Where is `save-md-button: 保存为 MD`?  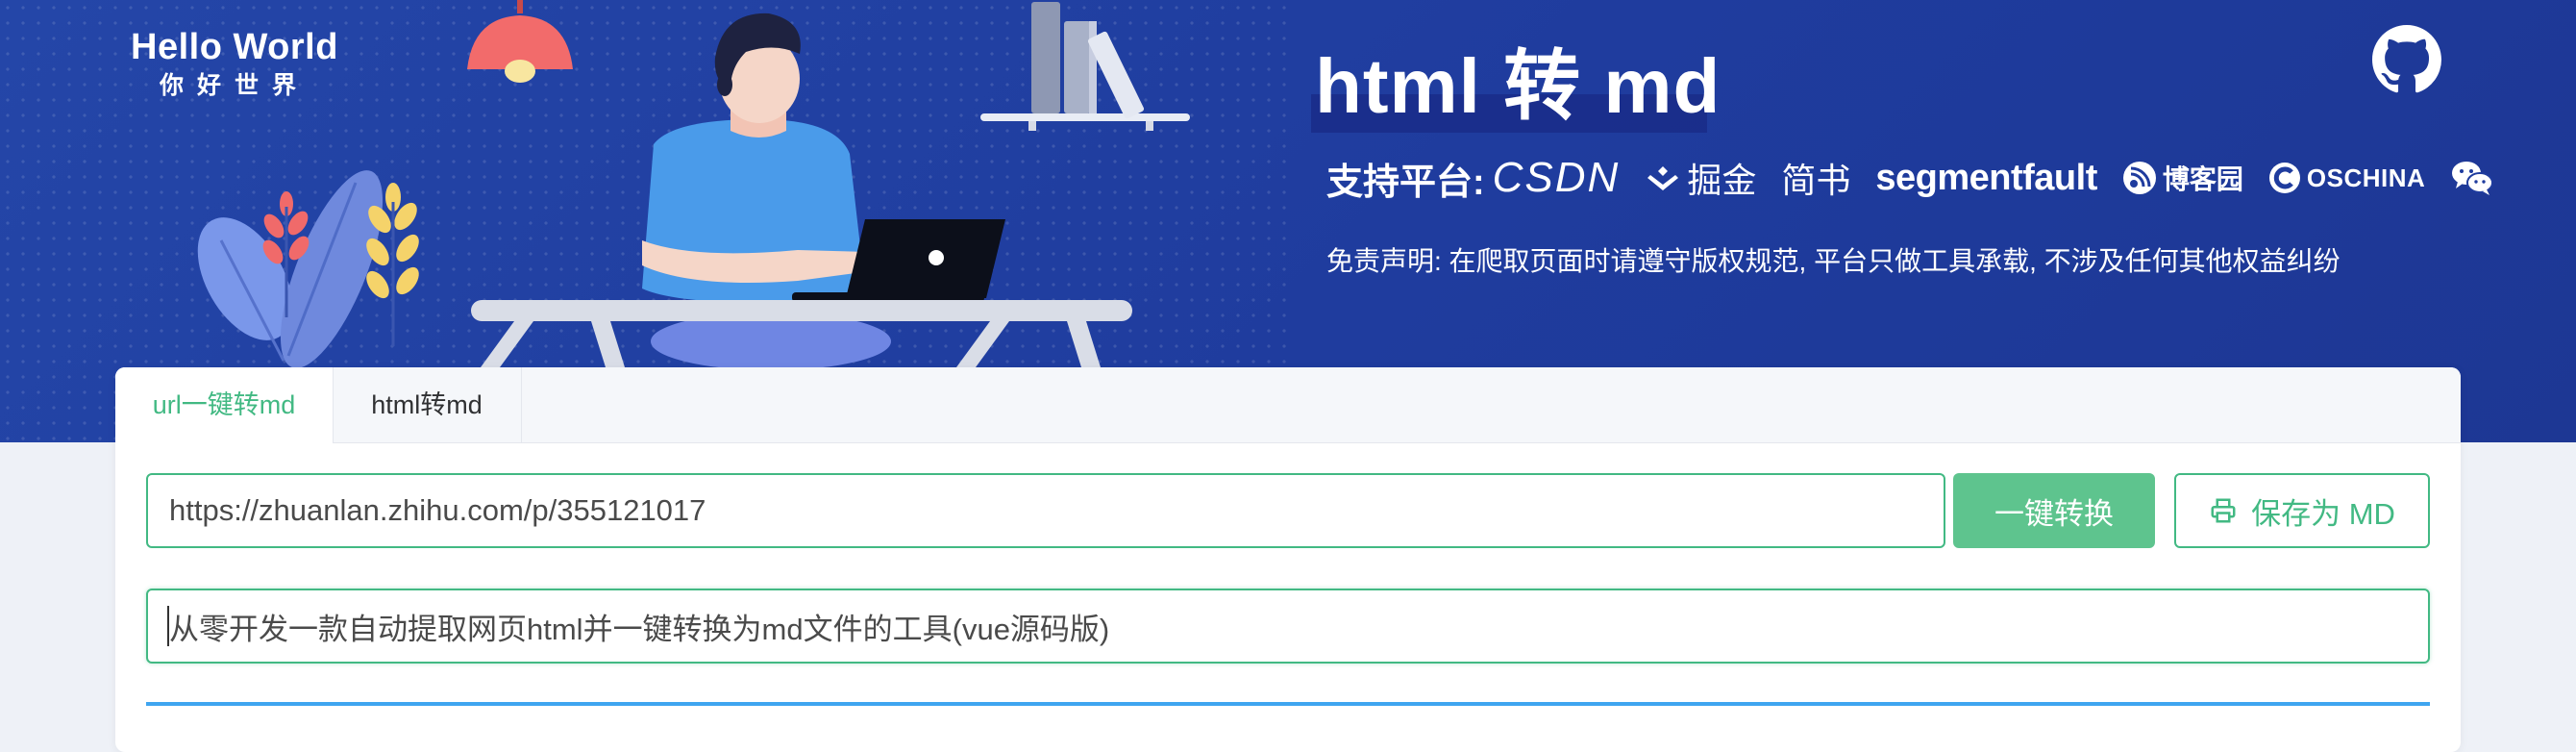 save-md-button: 保存为 MD is located at coordinates (2302, 511).